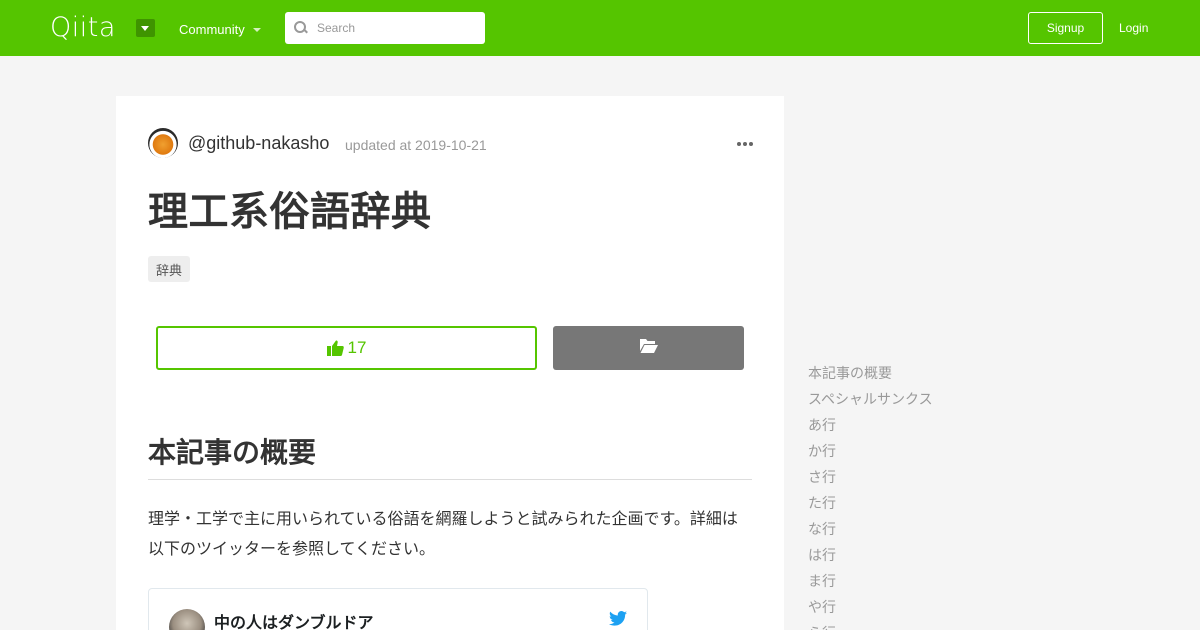 The width and height of the screenshot is (1200, 630). What do you see at coordinates (145, 28) in the screenshot?
I see `service-menu-dropdown` at bounding box center [145, 28].